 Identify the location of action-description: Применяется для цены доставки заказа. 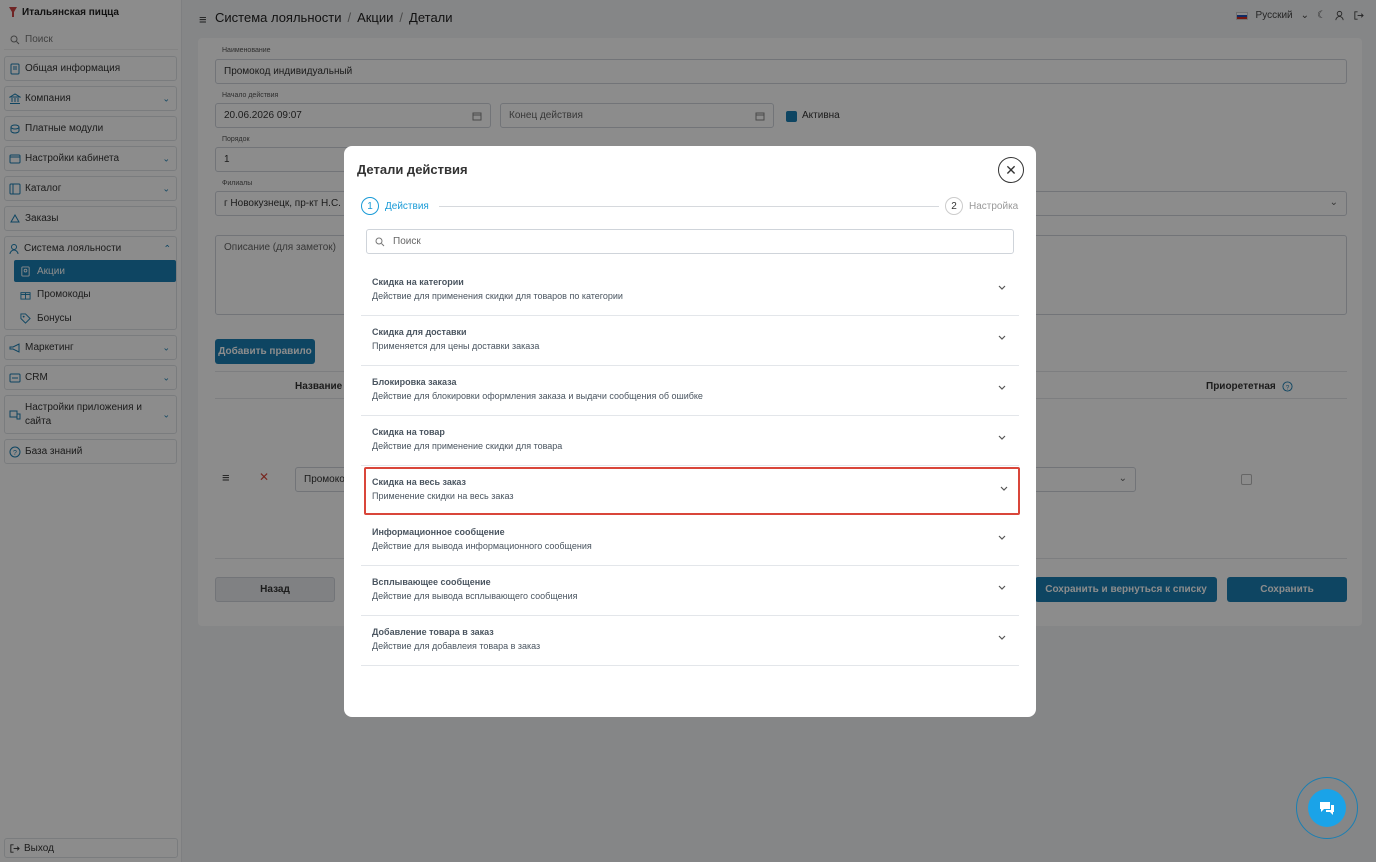
(456, 346).